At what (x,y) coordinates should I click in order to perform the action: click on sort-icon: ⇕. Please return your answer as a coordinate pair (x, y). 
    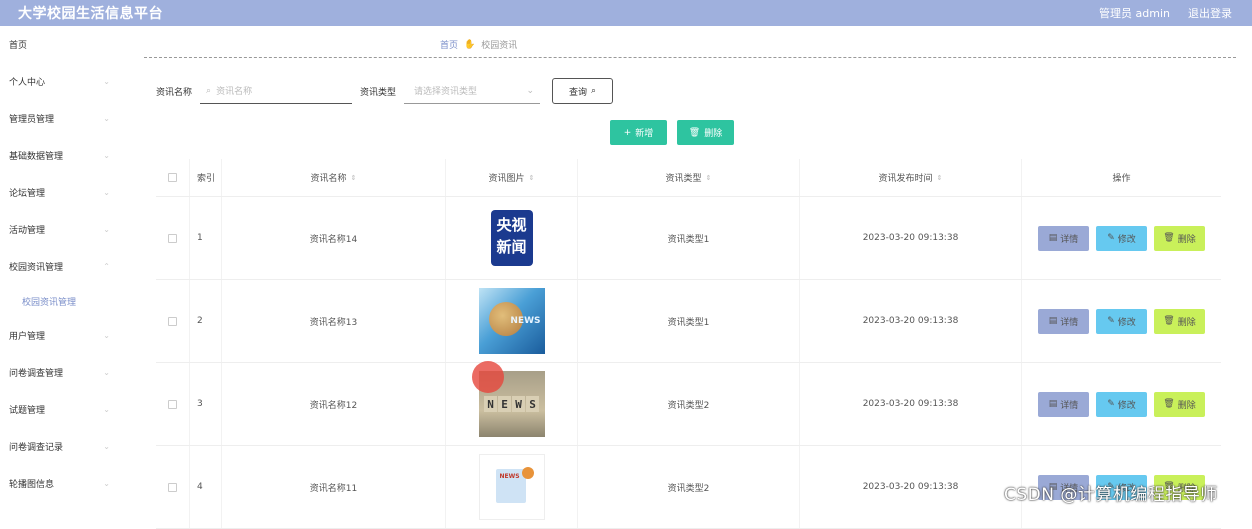
    Looking at the image, I should click on (531, 177).